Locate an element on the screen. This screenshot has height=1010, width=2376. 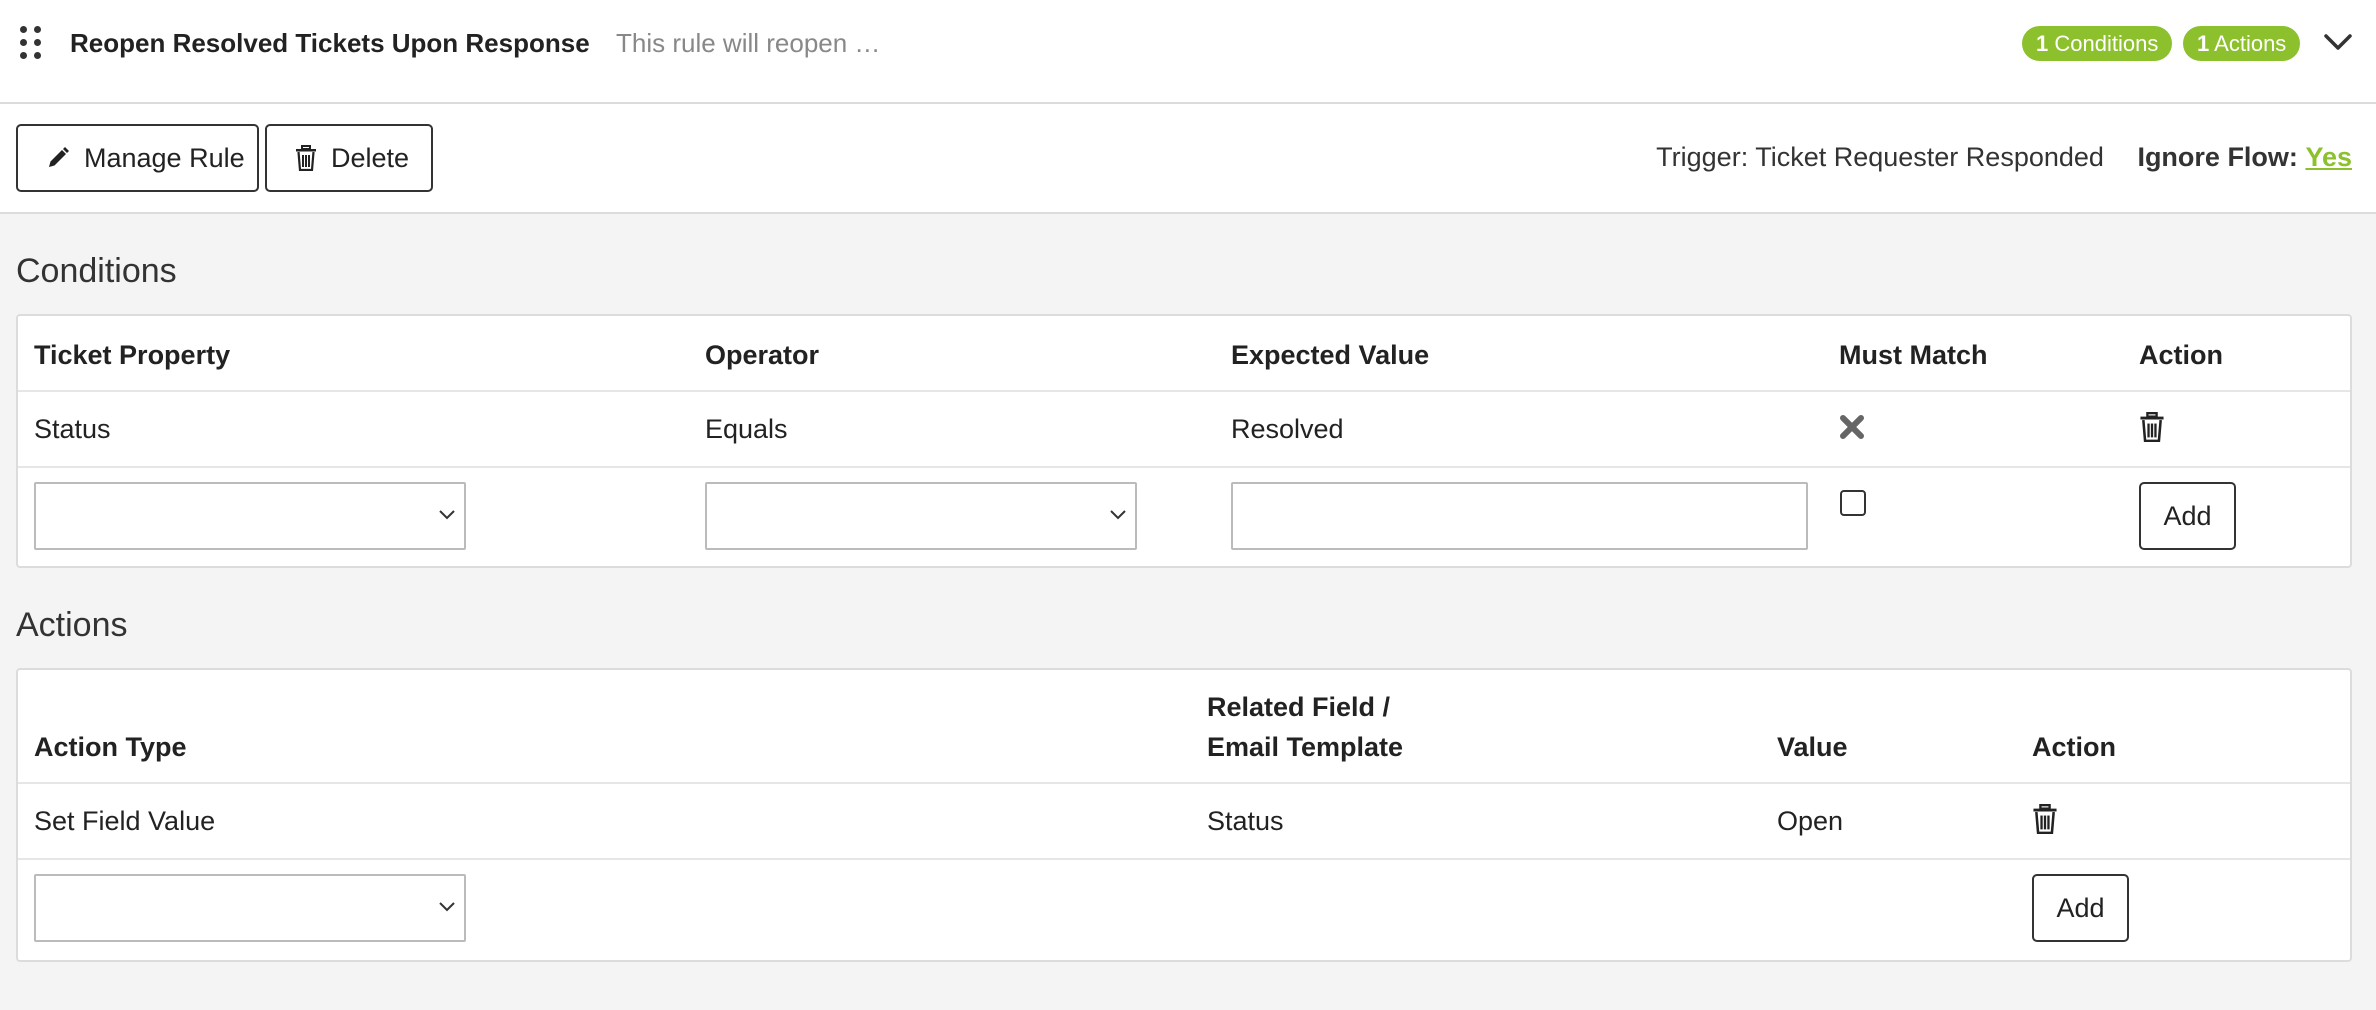
operator-select is located at coordinates (921, 516).